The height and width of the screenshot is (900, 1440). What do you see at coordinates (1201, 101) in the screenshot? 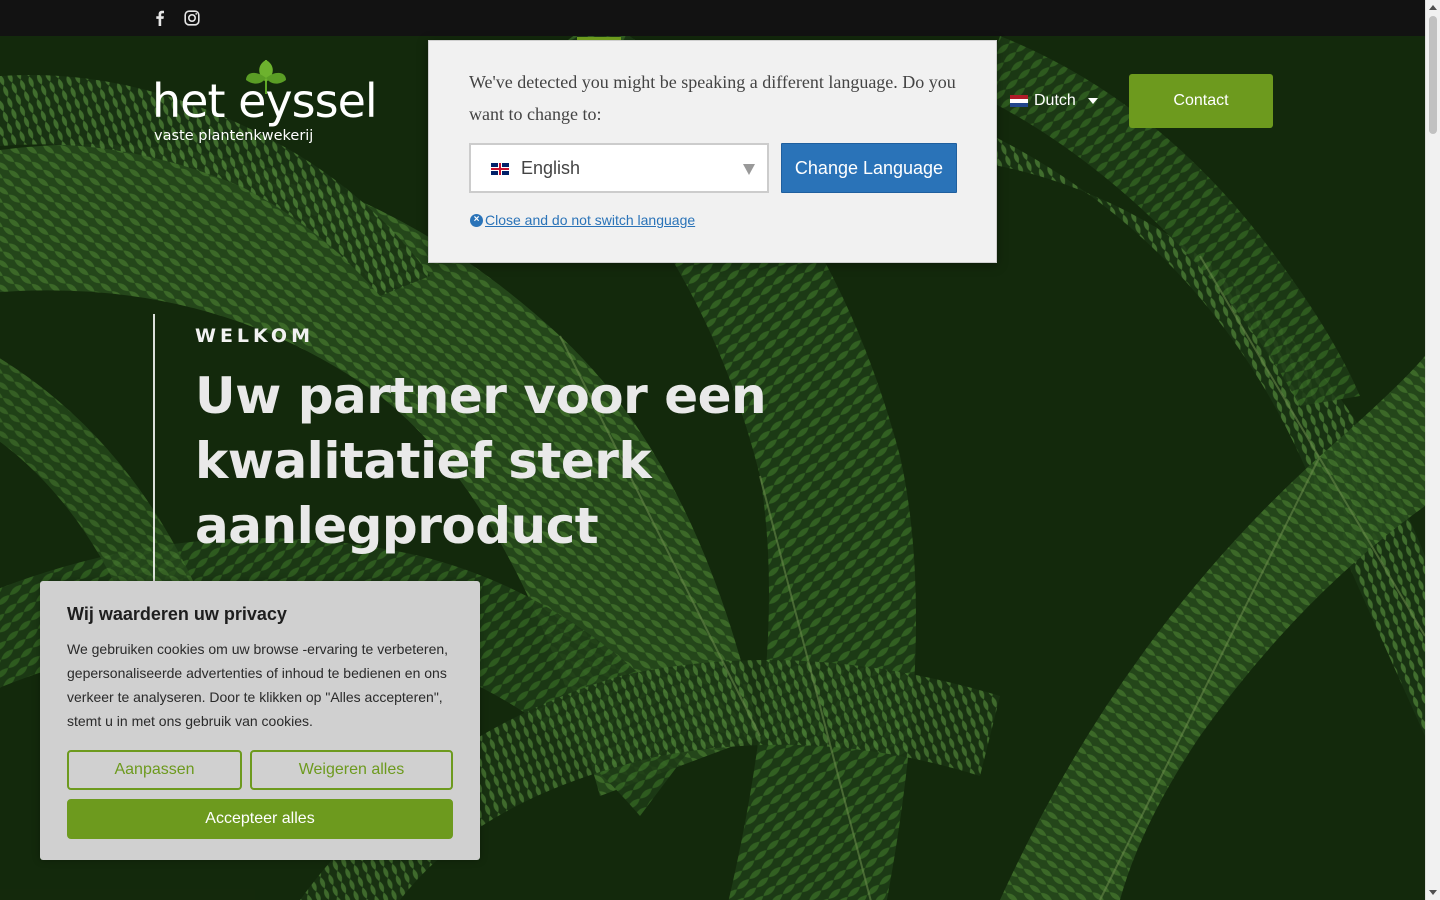
I see `contact-button: Contact` at bounding box center [1201, 101].